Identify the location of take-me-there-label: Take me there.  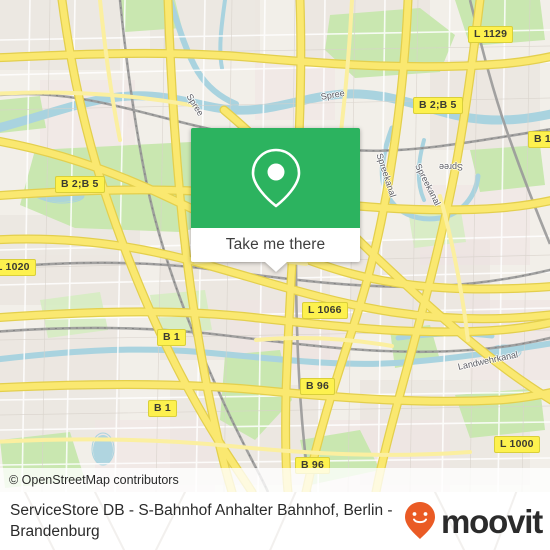
(275, 244).